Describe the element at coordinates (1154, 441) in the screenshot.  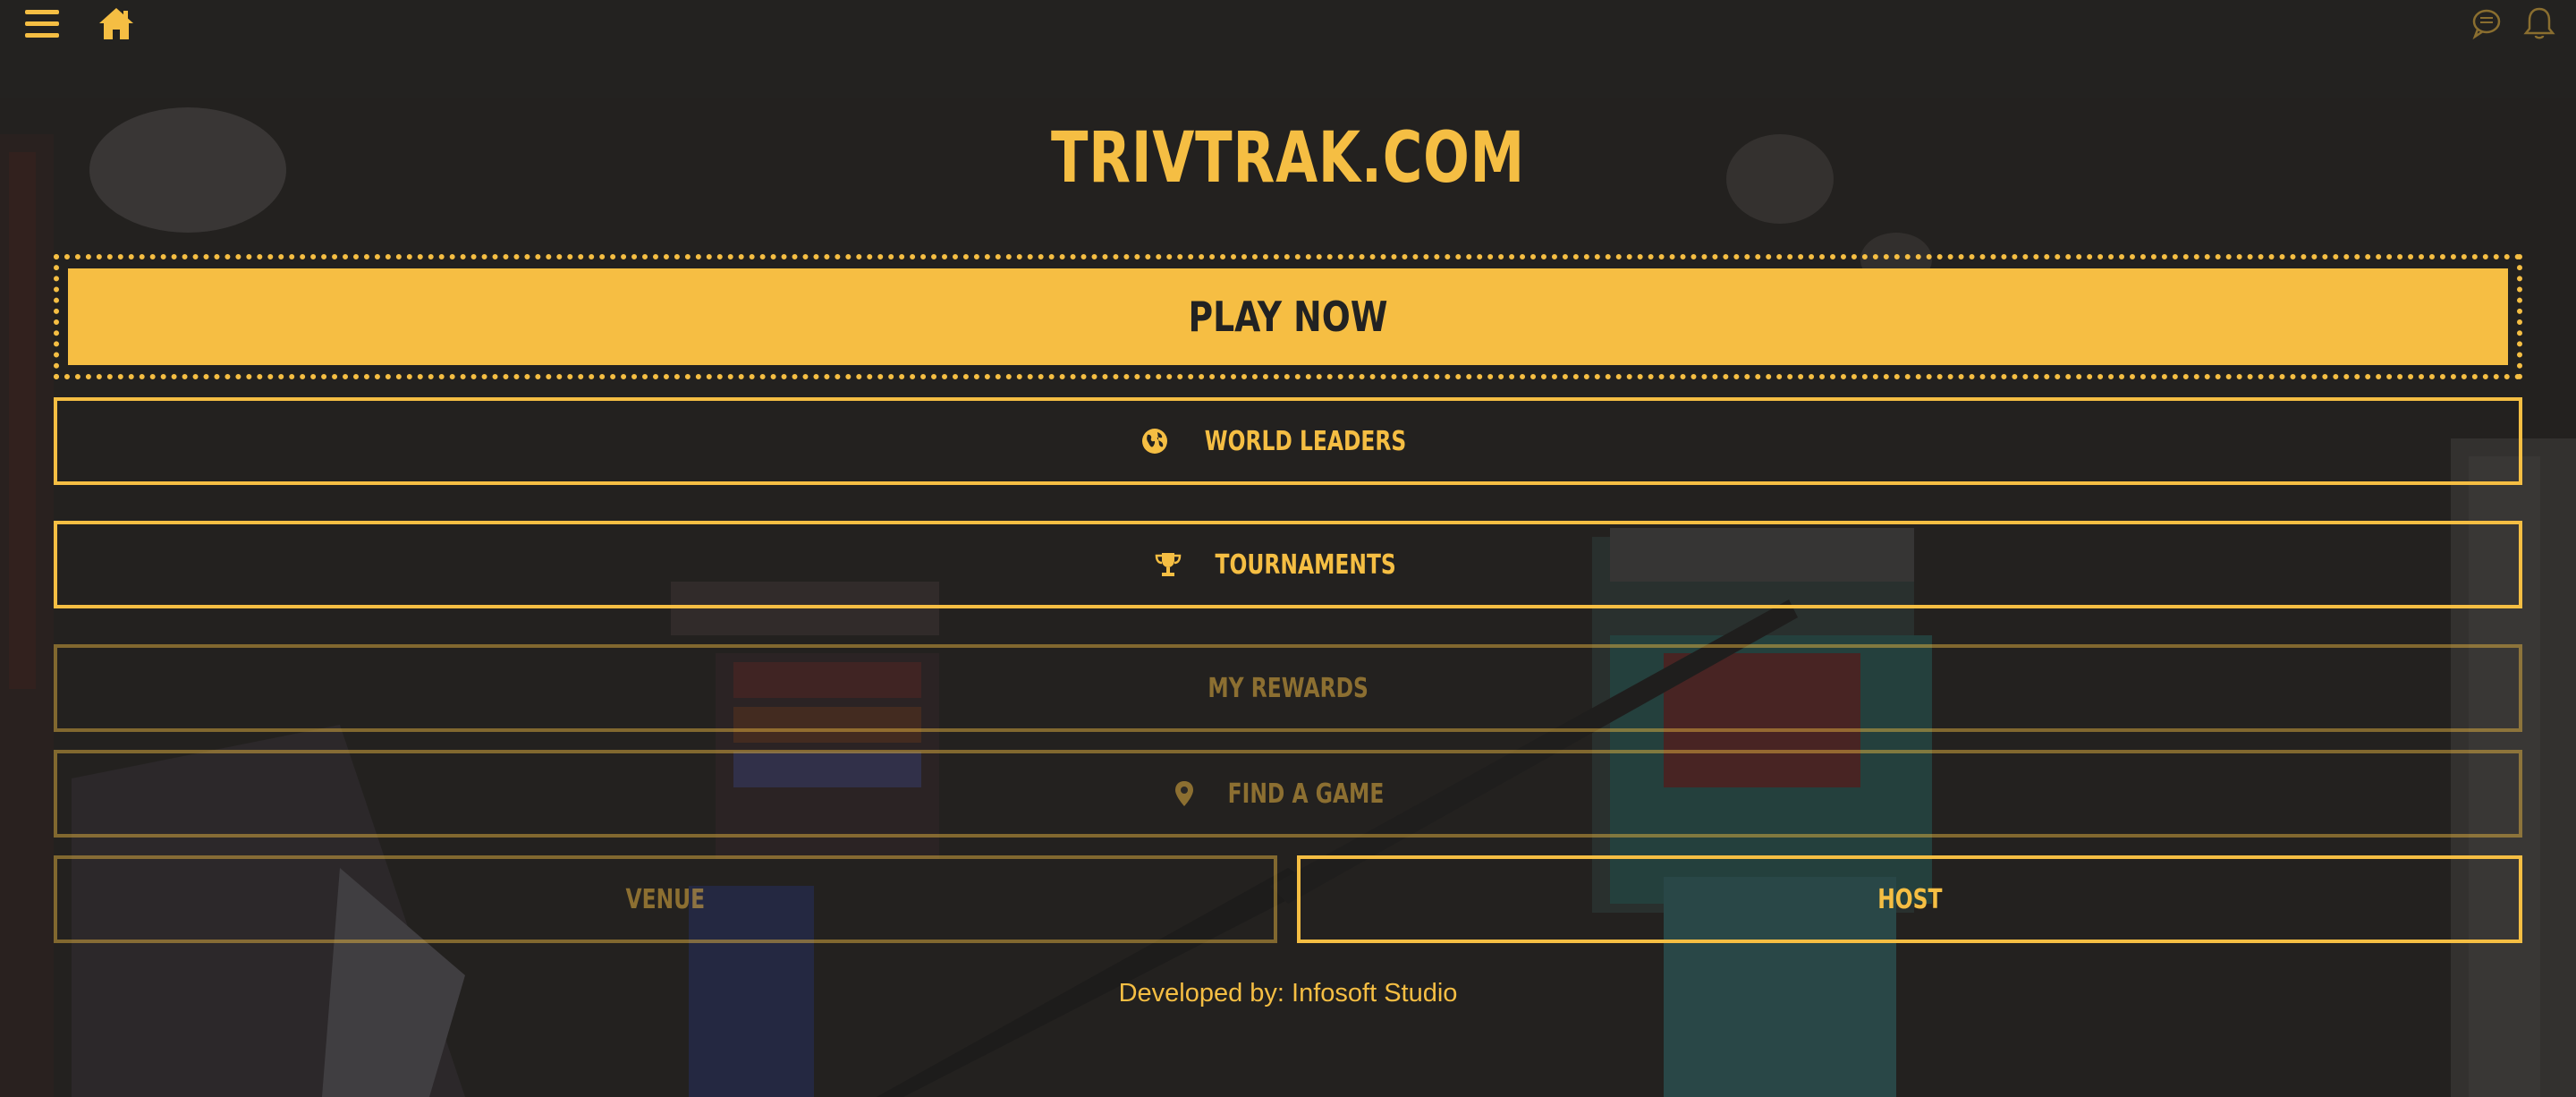
I see `globe-icon` at that location.